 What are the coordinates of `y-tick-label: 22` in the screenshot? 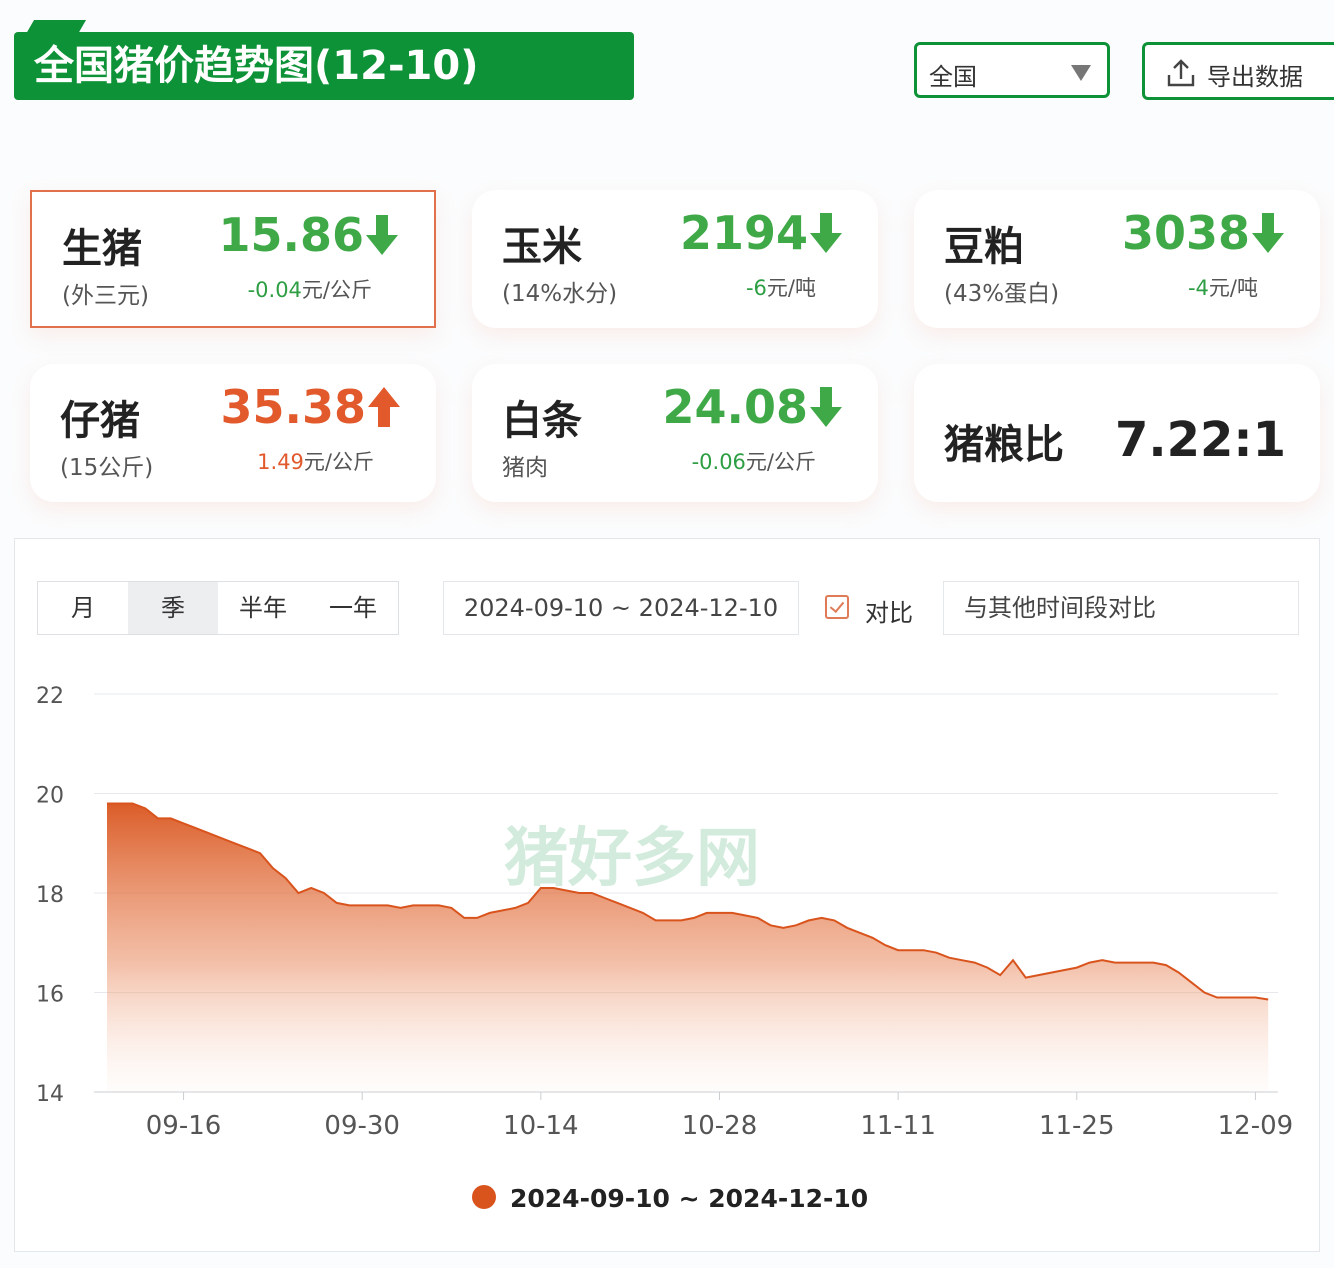 It's located at (50, 696).